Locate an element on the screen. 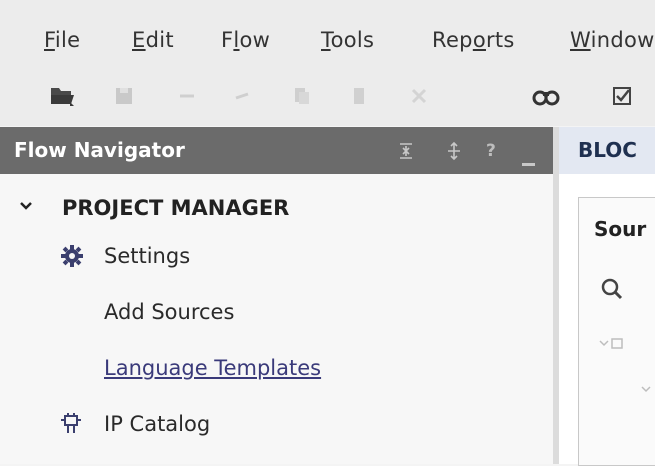  menu-window: Window is located at coordinates (612, 40).